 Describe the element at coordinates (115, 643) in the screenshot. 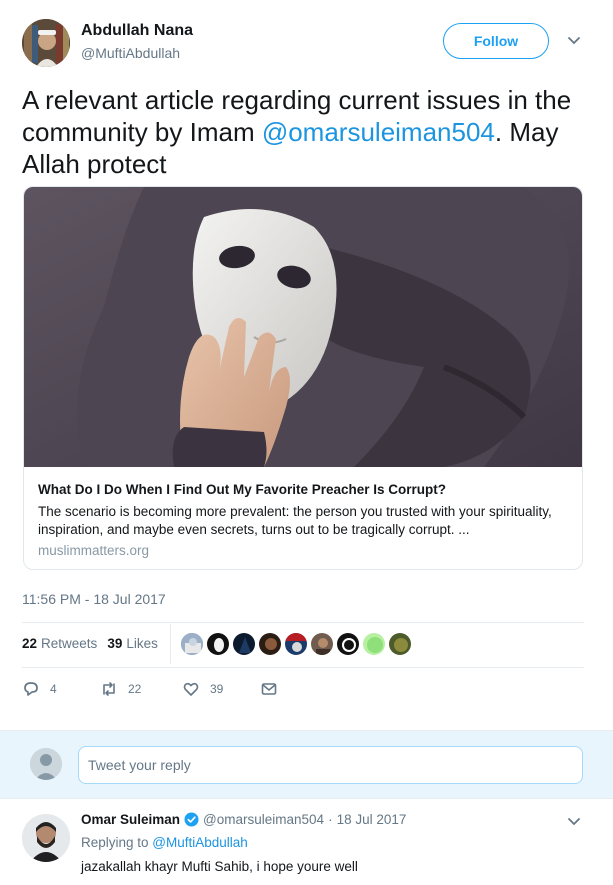

I see `likes-stat-count: 39` at that location.